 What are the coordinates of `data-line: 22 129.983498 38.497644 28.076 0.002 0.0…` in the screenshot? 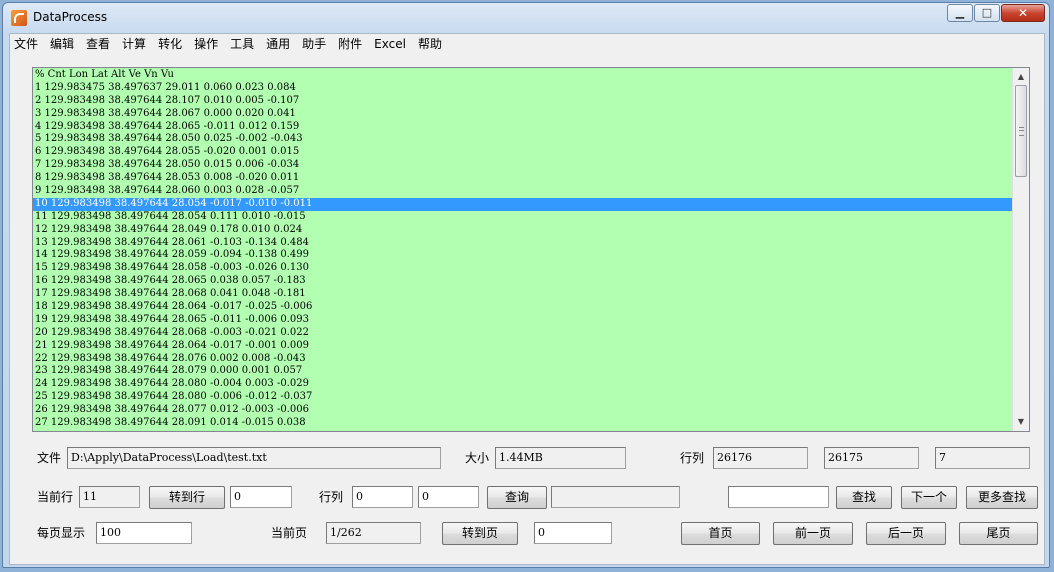 It's located at (522, 359).